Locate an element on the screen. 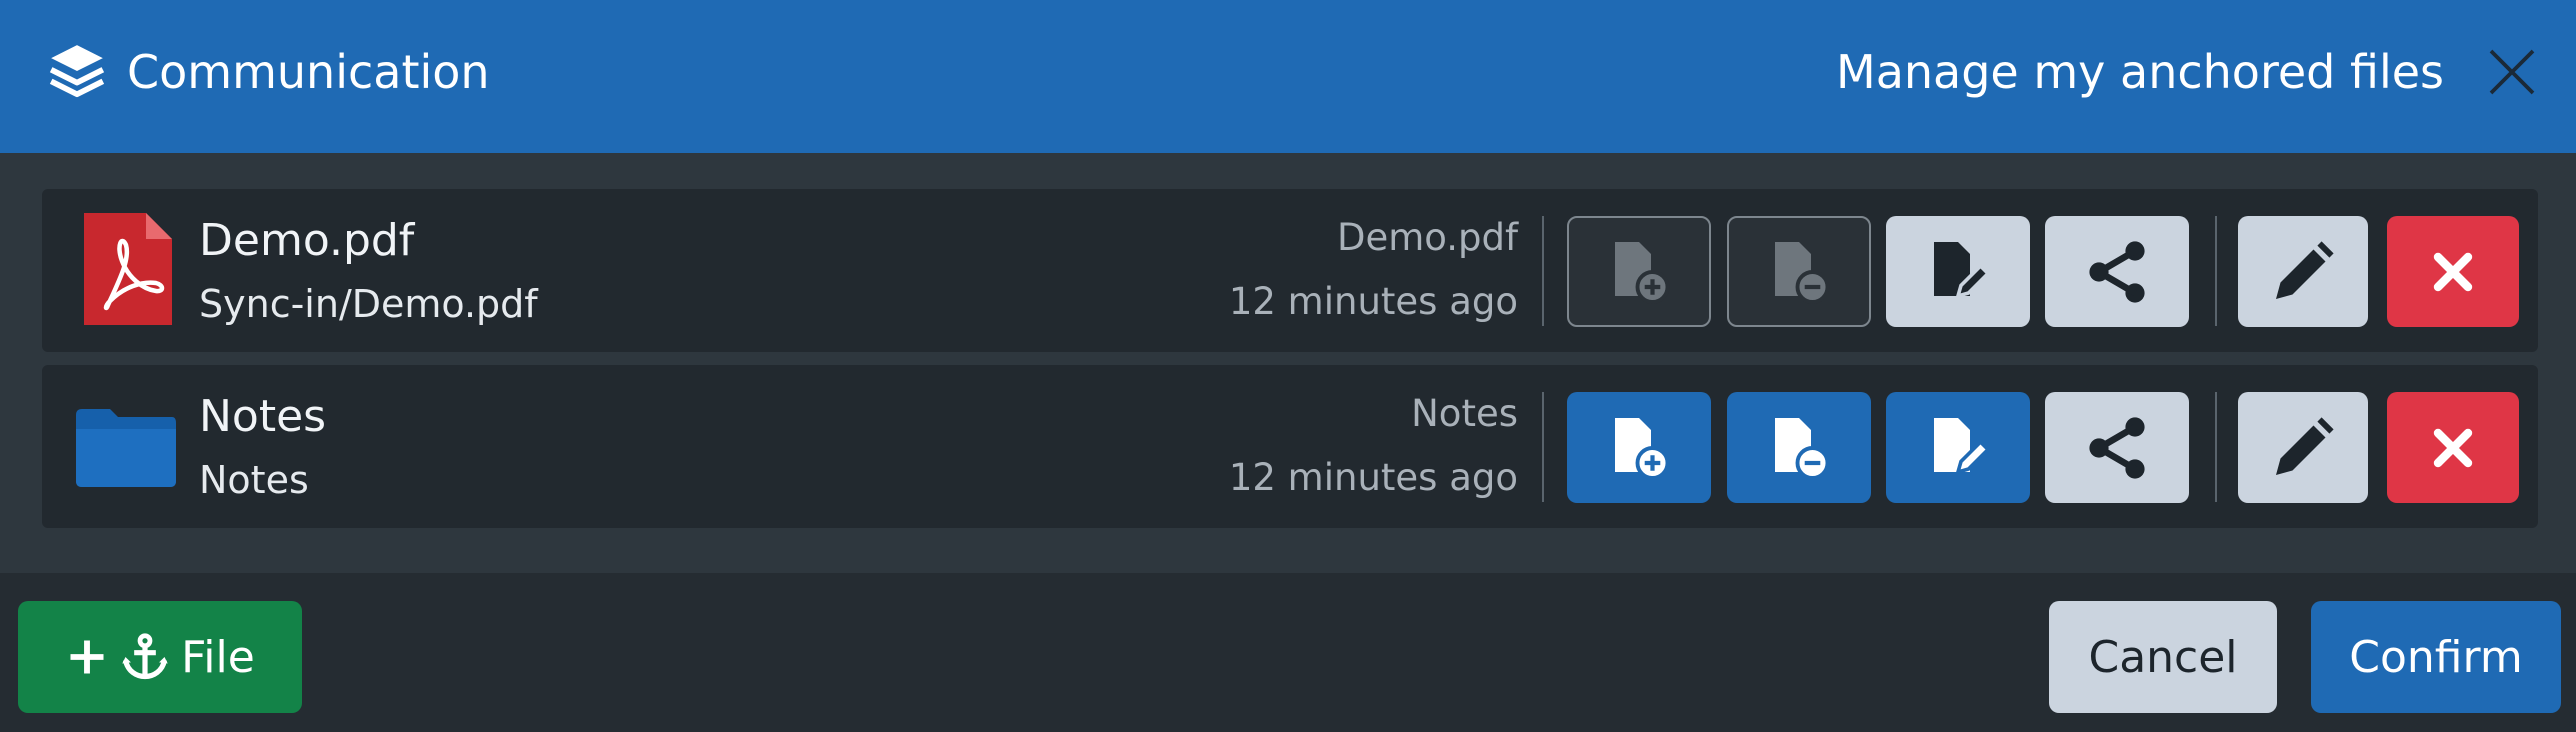  dialog-title: Communication is located at coordinates (308, 72).